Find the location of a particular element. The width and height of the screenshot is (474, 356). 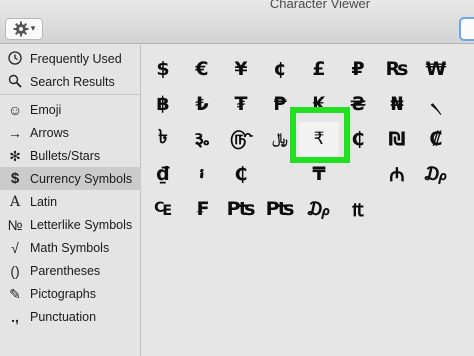

square-root-icon: √ is located at coordinates (15, 247).